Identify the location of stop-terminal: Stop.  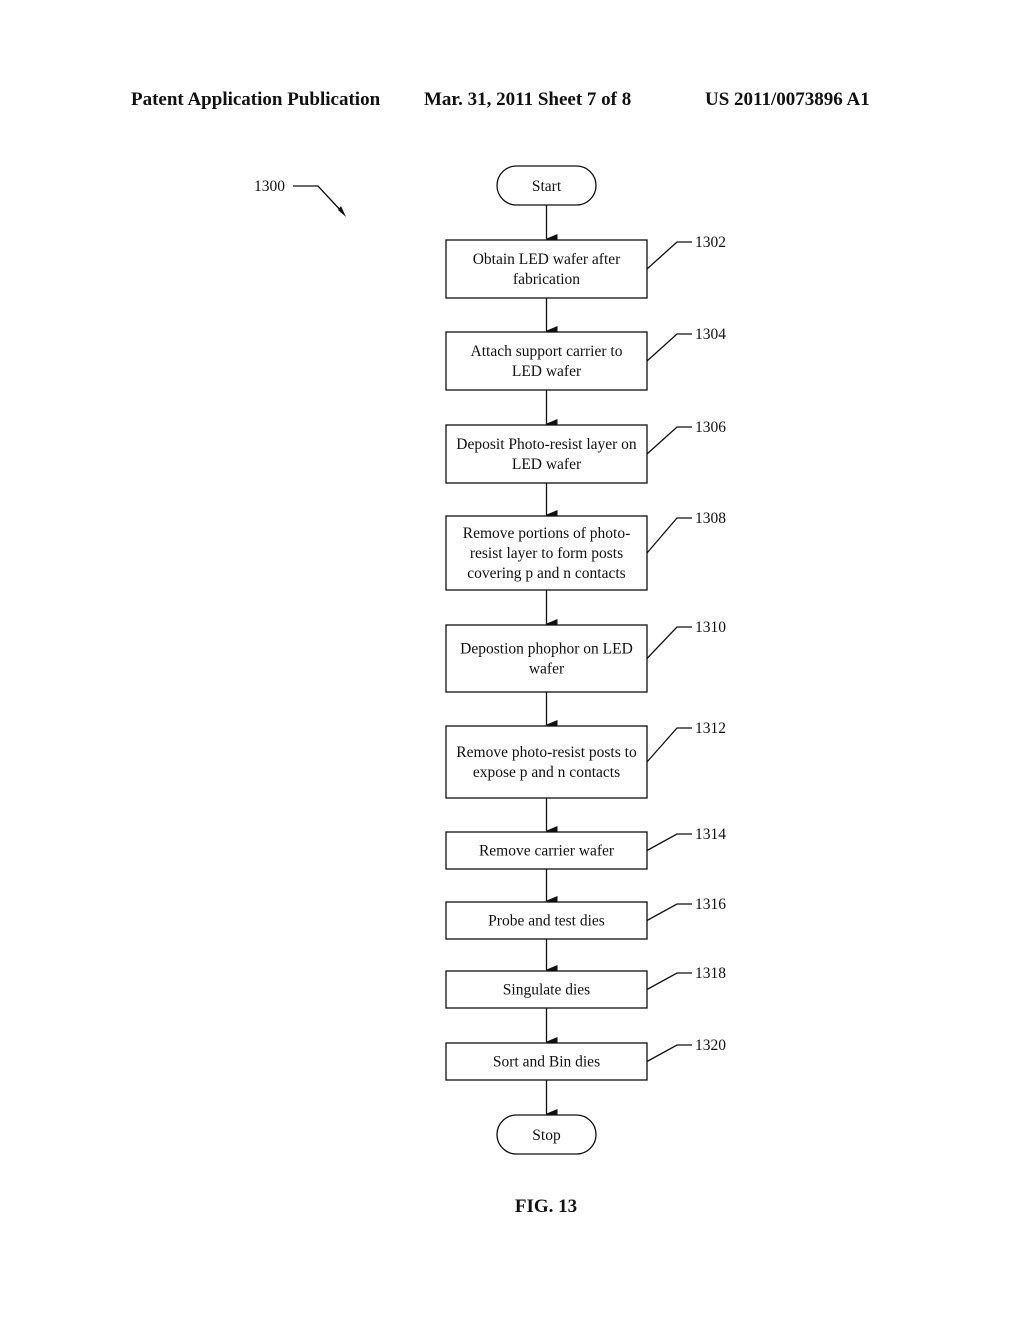
(546, 1134).